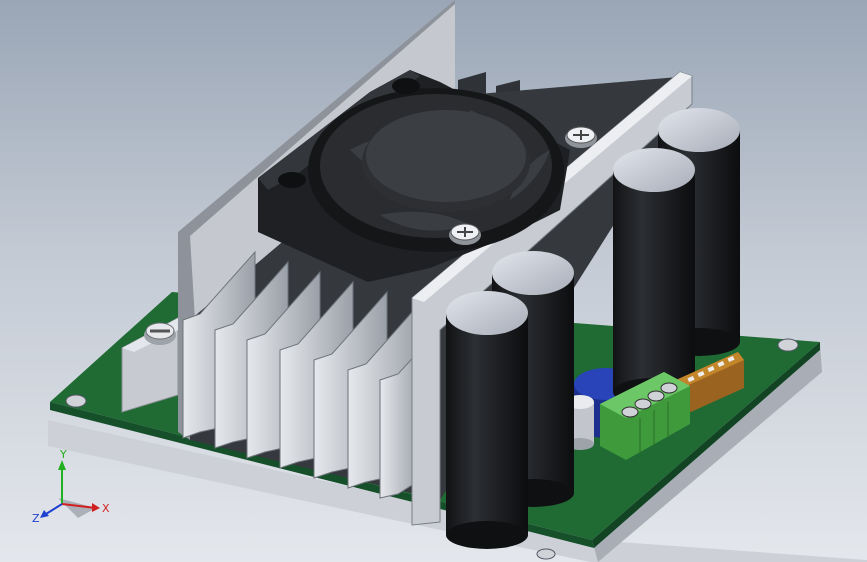 The width and height of the screenshot is (867, 562). What do you see at coordinates (73, 488) in the screenshot?
I see `orientation-triad: Y X Z` at bounding box center [73, 488].